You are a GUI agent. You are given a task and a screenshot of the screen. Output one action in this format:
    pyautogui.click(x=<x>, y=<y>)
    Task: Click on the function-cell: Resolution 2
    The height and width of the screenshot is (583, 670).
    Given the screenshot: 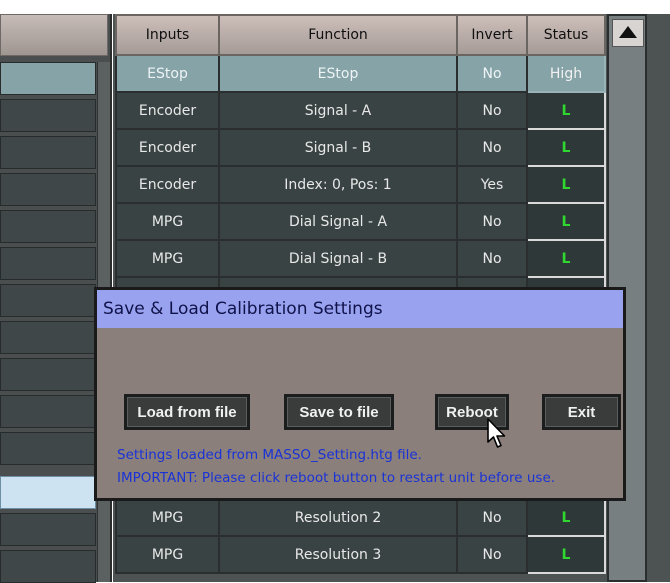 What is the action you would take?
    pyautogui.click(x=338, y=517)
    